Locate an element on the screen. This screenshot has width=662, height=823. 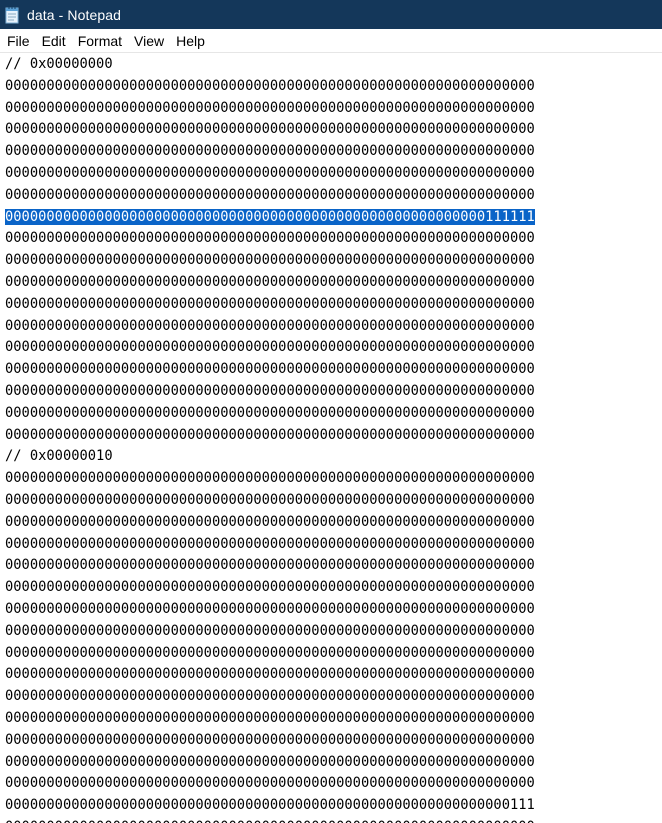
menu-format: Format is located at coordinates (100, 41).